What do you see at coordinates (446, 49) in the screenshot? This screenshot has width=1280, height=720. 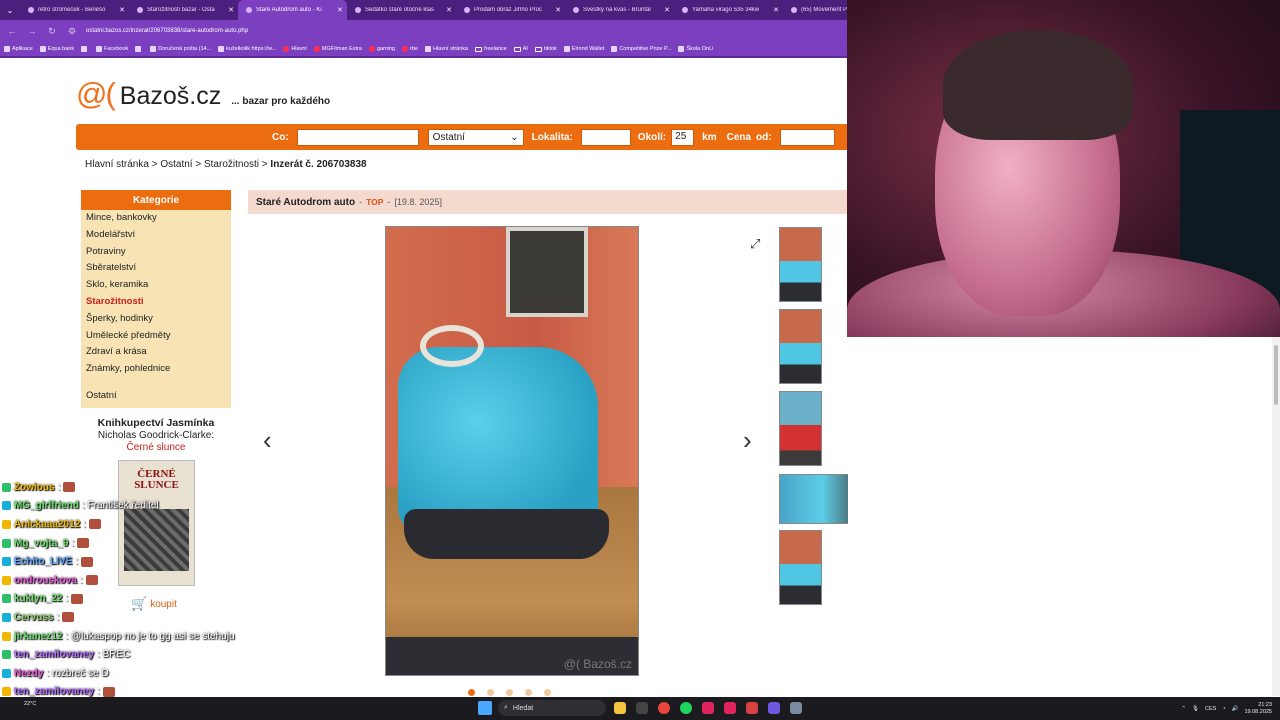 I see `bookmark-item: Hlavní stránka` at bounding box center [446, 49].